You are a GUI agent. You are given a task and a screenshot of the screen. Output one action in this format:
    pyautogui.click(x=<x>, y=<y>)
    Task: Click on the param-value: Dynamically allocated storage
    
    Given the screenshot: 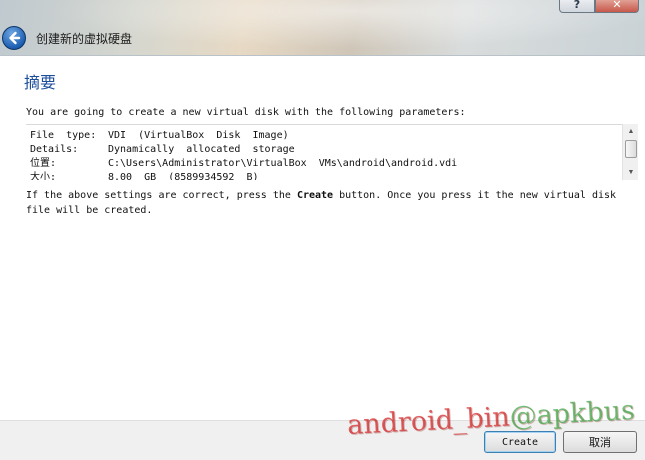 What is the action you would take?
    pyautogui.click(x=201, y=149)
    